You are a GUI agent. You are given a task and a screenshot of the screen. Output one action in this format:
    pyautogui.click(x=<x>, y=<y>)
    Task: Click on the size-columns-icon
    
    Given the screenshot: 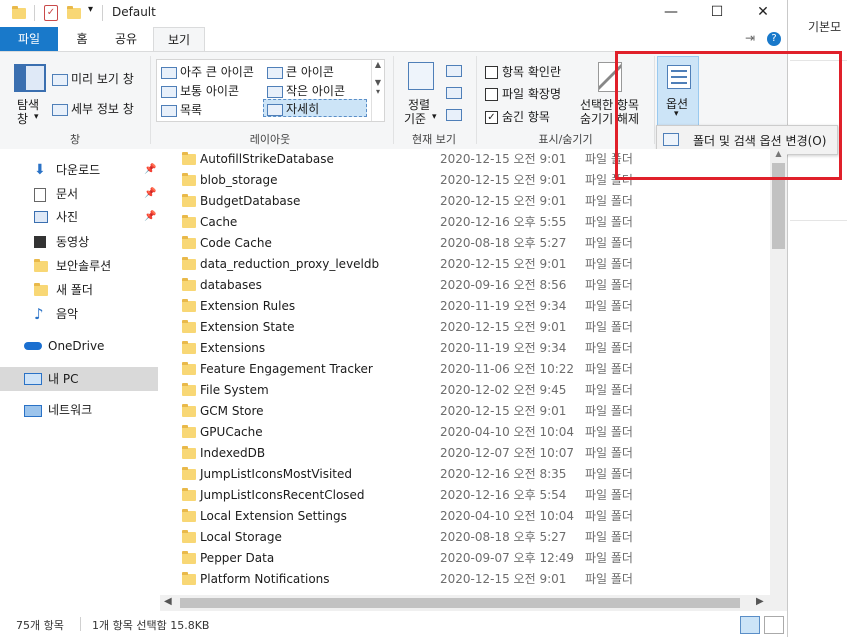 What is the action you would take?
    pyautogui.click(x=454, y=115)
    